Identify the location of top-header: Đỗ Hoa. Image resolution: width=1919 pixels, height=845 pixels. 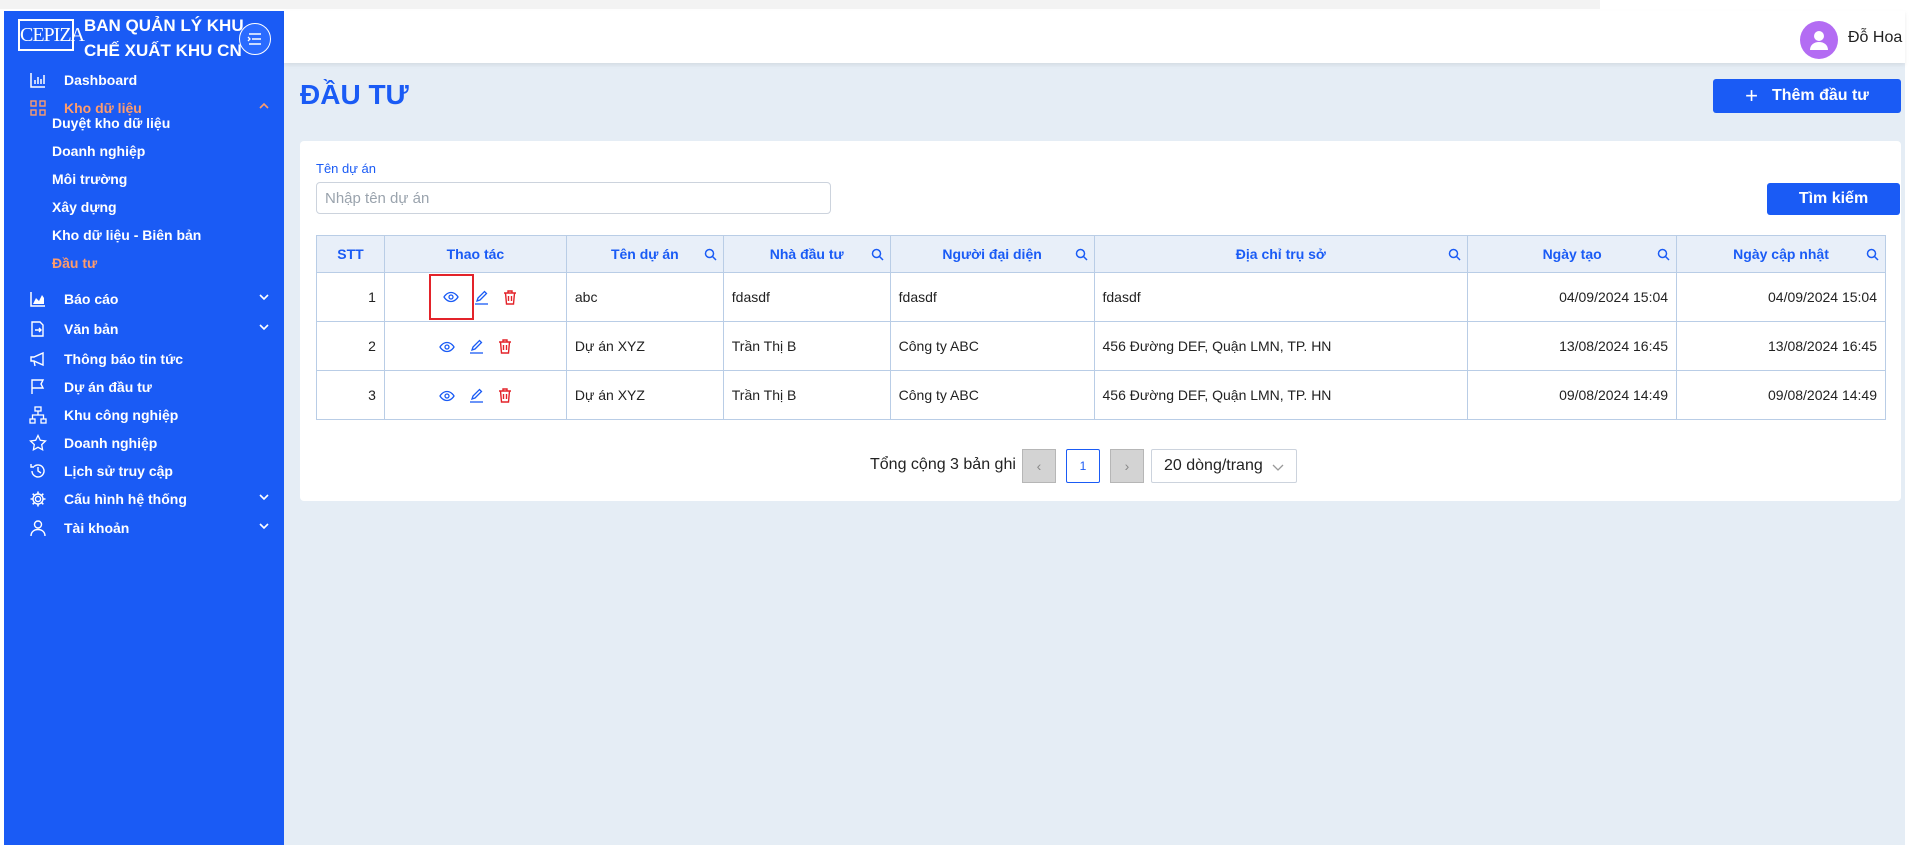
(1094, 37).